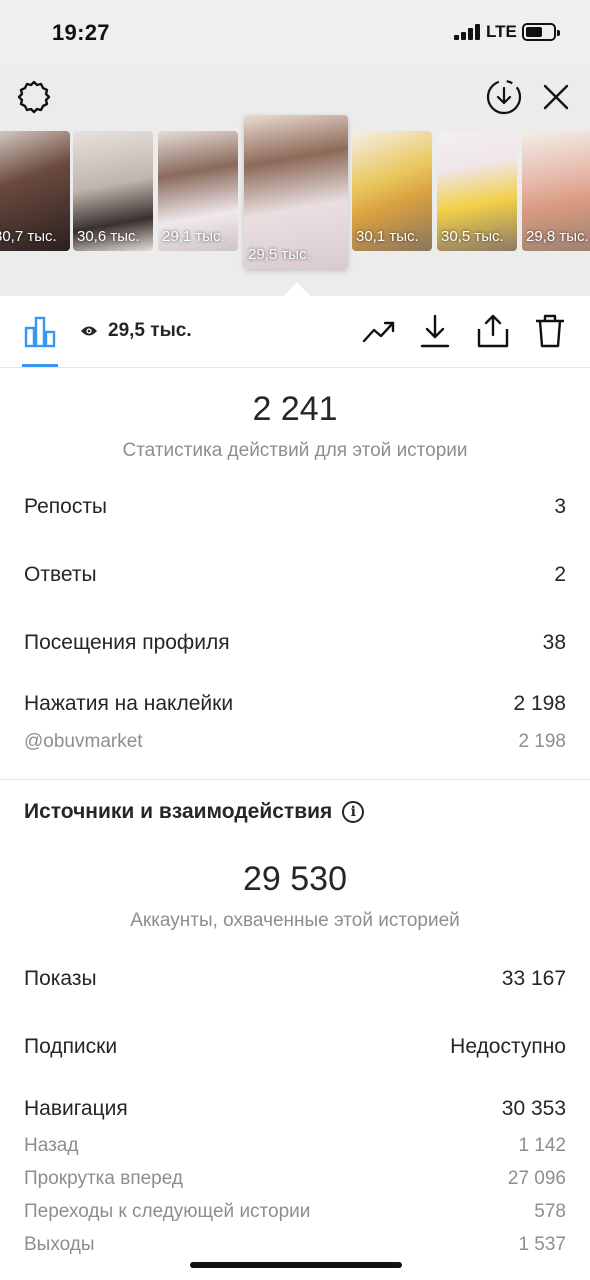 The width and height of the screenshot is (590, 1280). Describe the element at coordinates (34, 97) in the screenshot. I see `settings-icon` at that location.